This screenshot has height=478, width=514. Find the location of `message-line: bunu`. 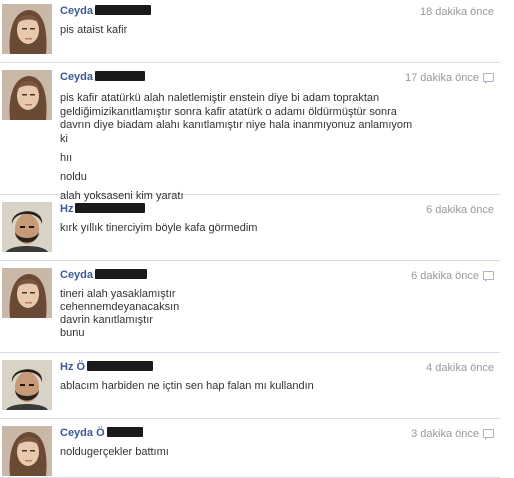

message-line: bunu is located at coordinates (72, 333).